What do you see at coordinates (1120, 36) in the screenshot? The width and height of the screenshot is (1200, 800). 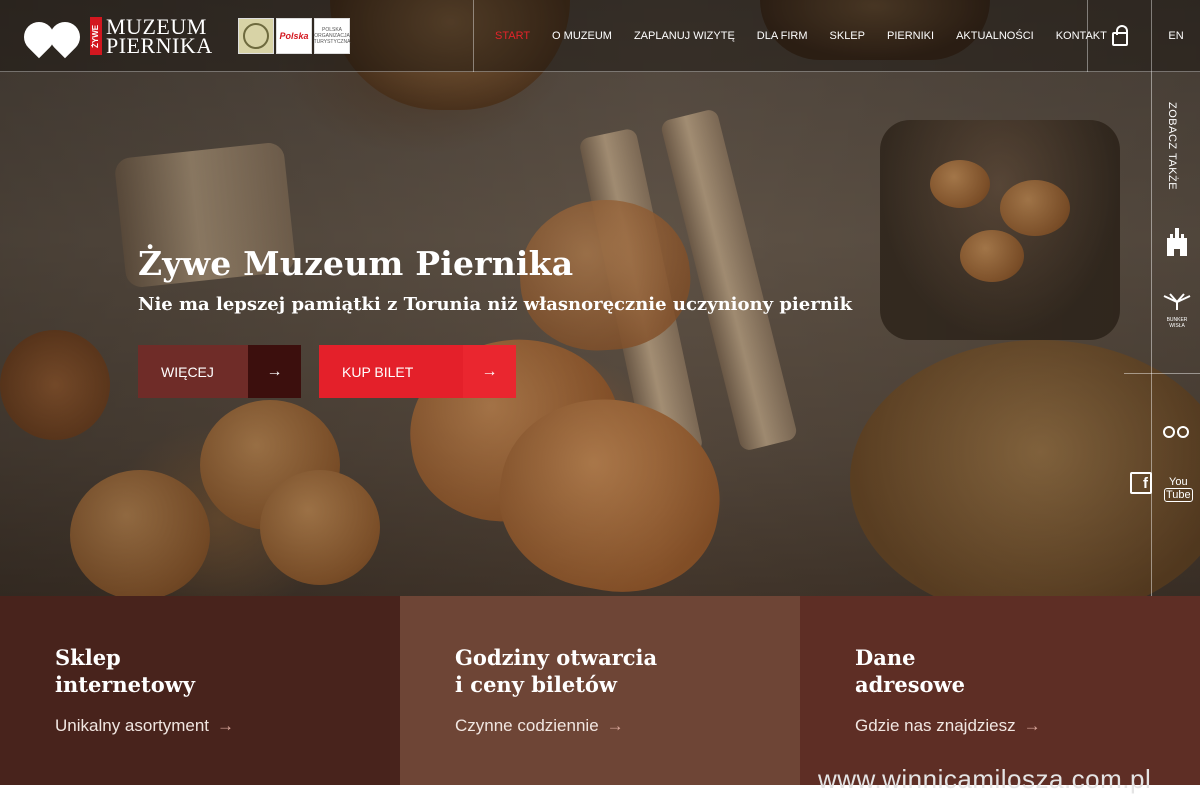 I see `shopping-bag-icon` at bounding box center [1120, 36].